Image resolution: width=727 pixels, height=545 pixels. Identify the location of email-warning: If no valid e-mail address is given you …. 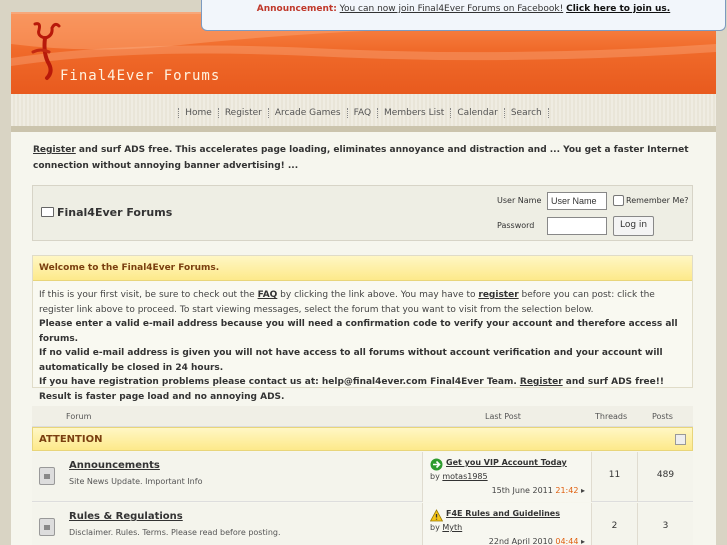
(351, 360).